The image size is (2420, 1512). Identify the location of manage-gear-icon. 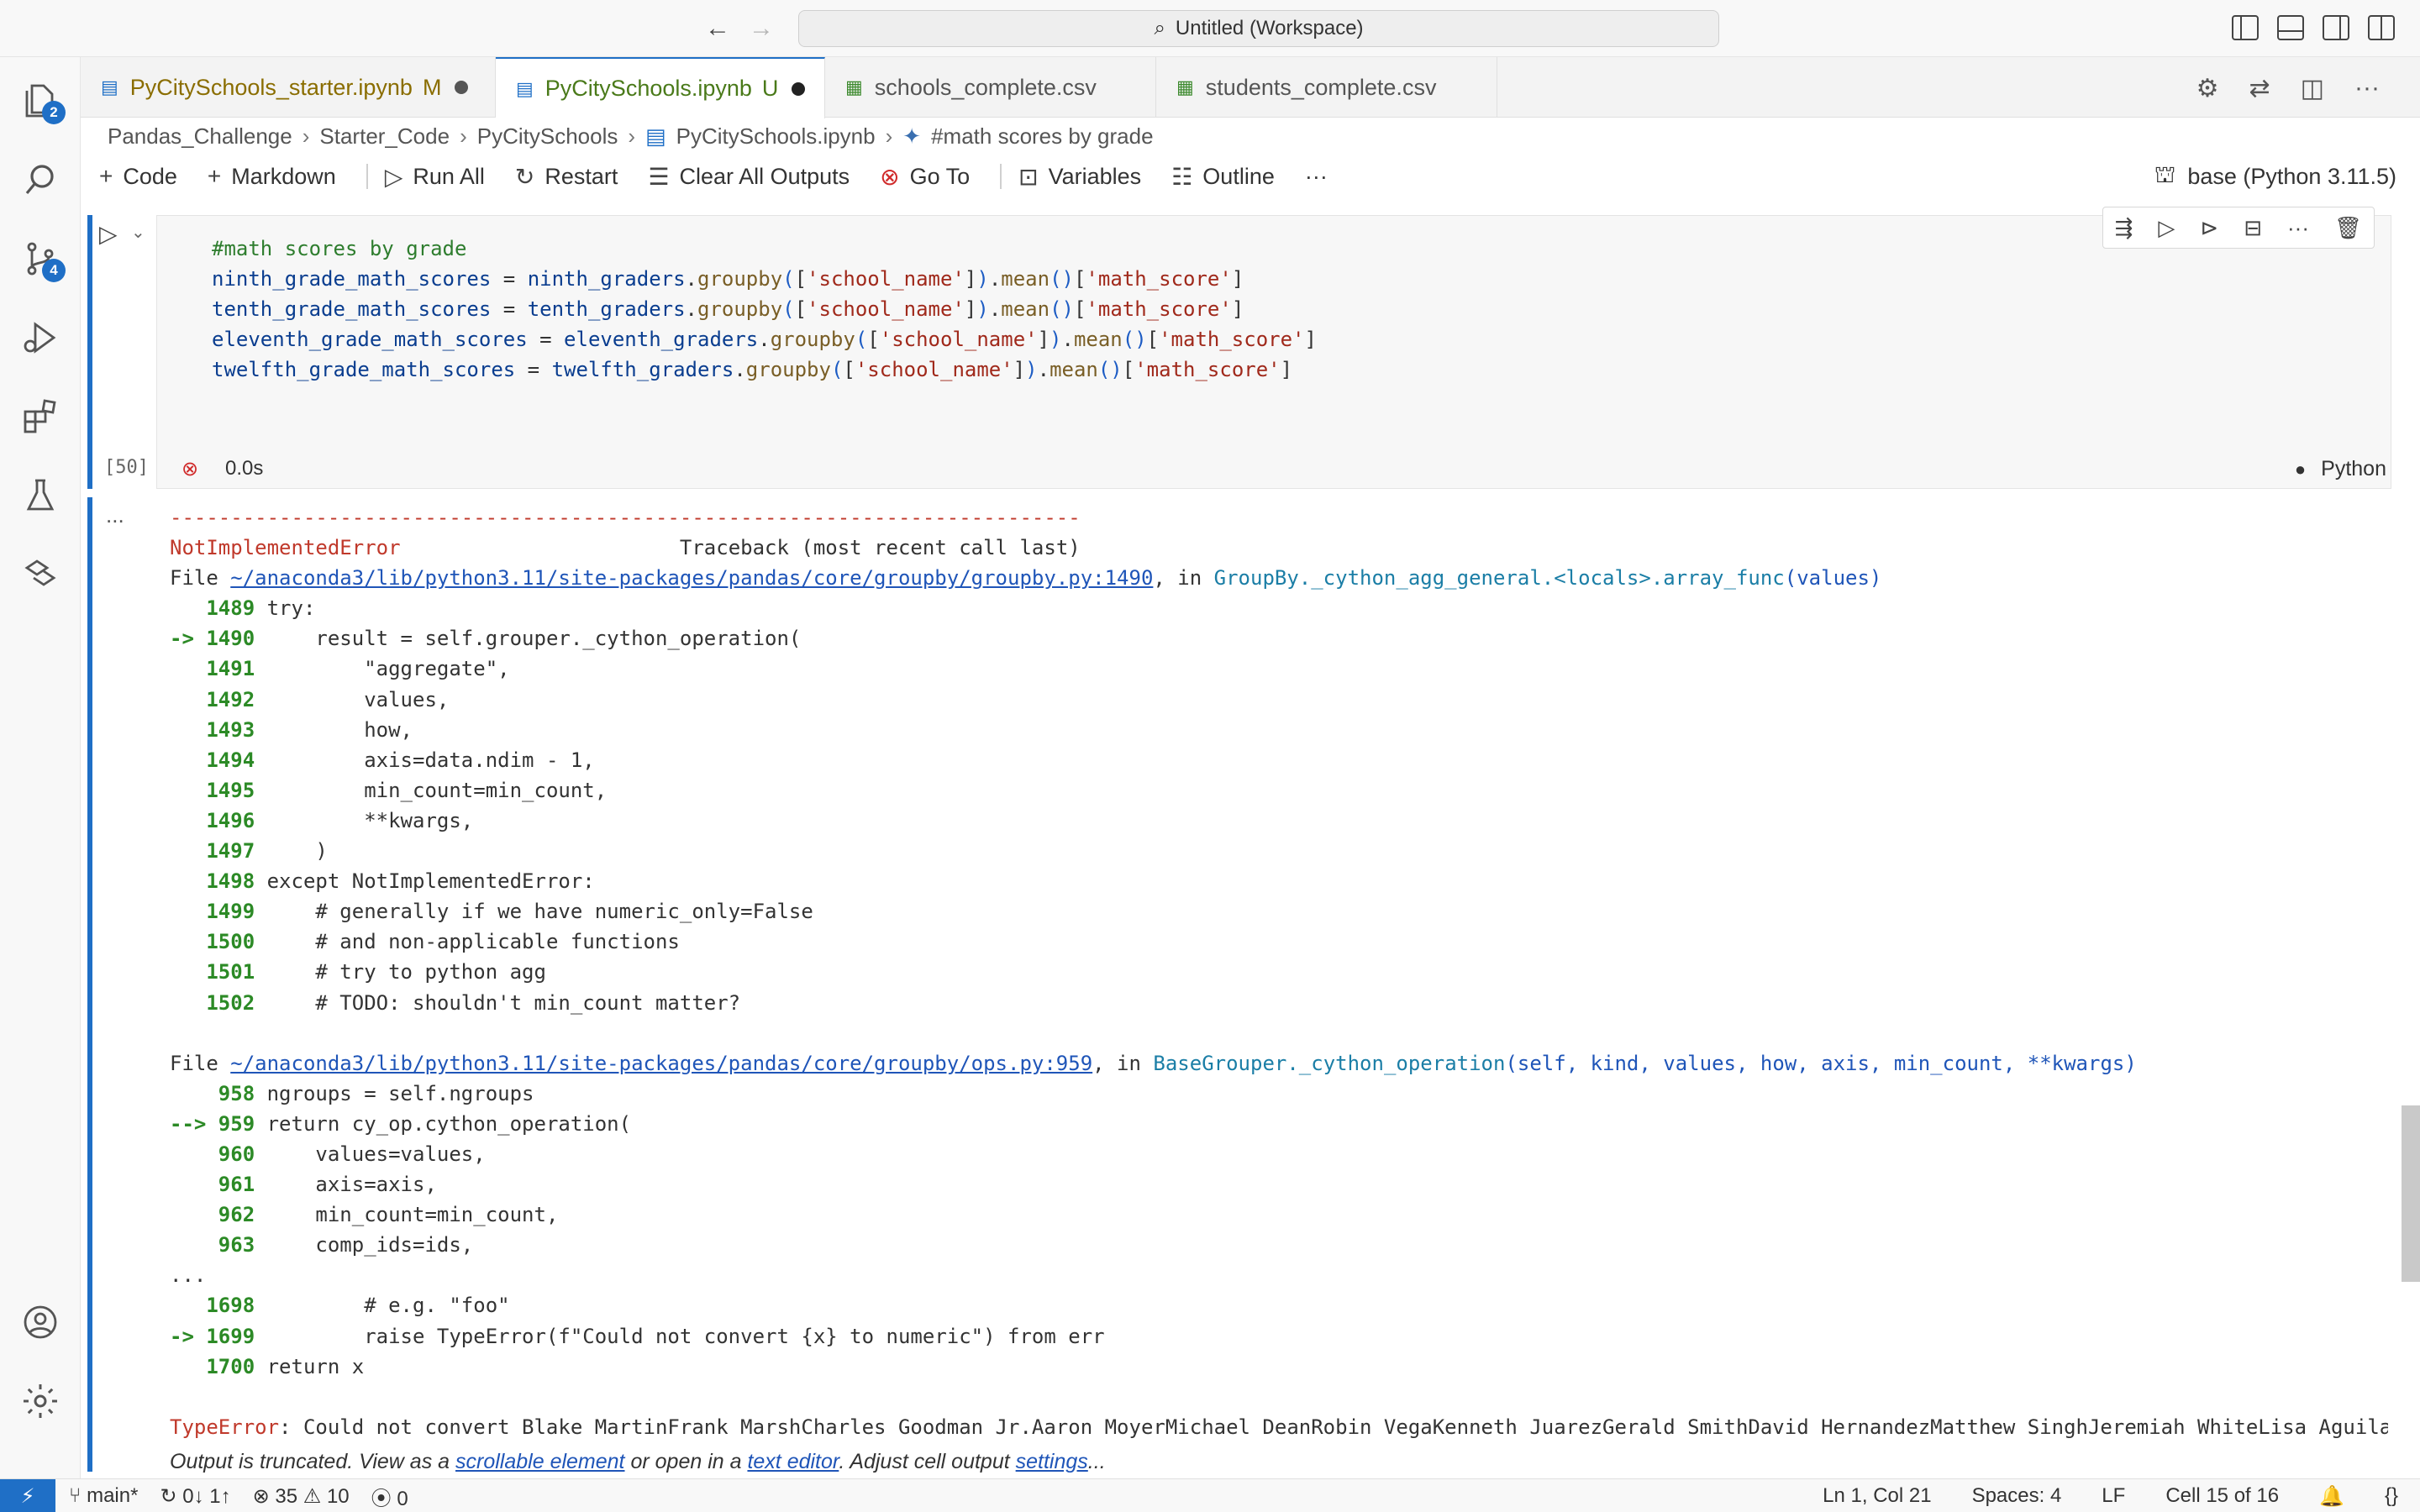
(40, 1401).